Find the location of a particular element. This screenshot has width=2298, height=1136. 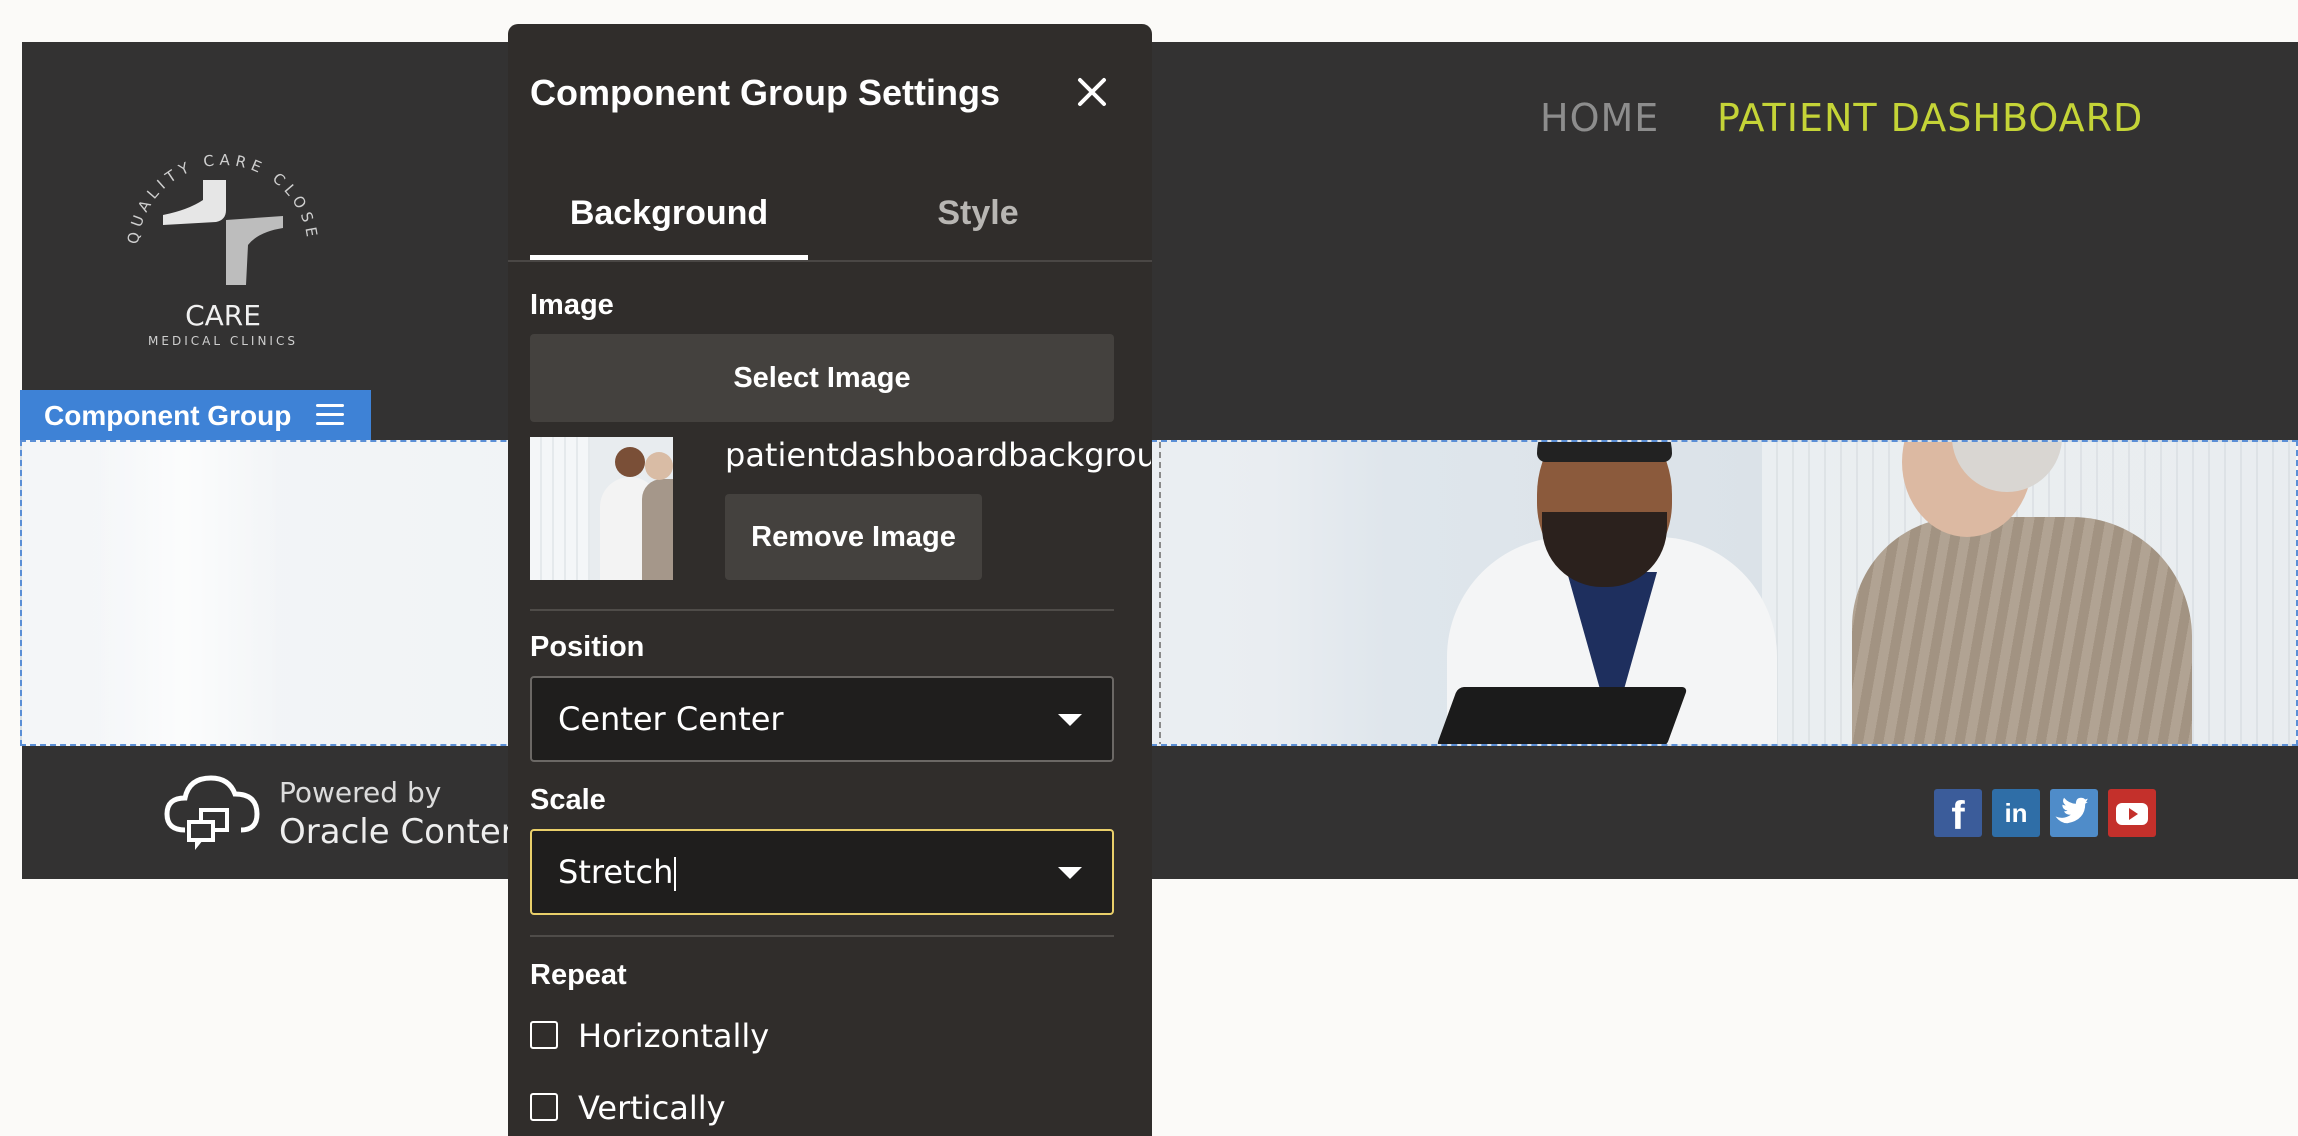

logo-subtitle: MEDICAL CLINICS is located at coordinates (223, 341).